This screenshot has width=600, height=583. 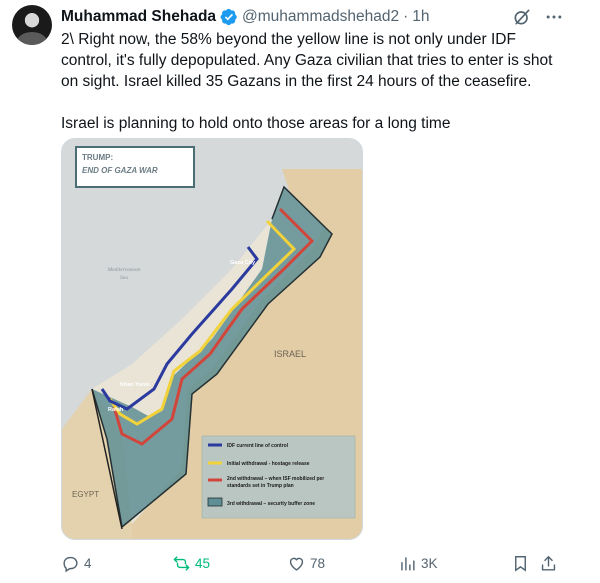 I want to click on like-button: 78, so click(x=306, y=563).